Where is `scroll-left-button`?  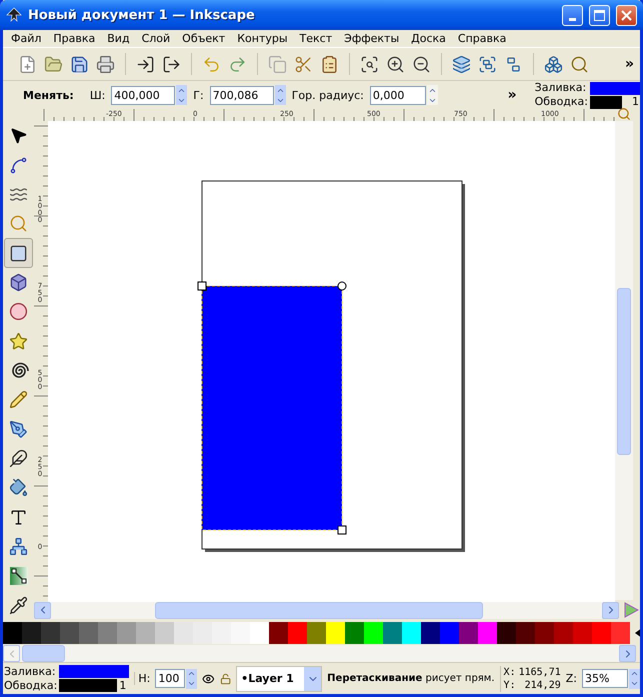
scroll-left-button is located at coordinates (42, 610).